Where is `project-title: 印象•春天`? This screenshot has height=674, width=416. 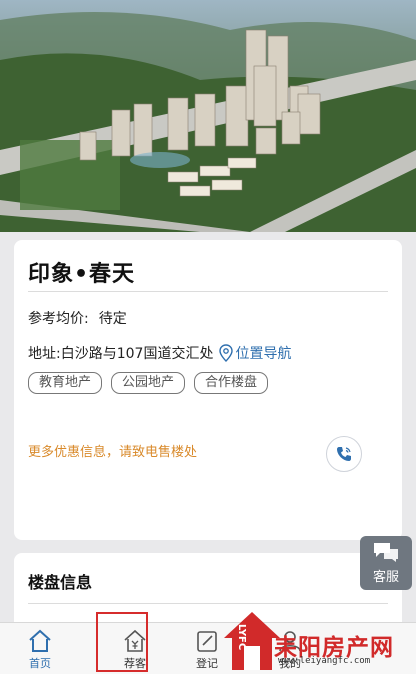 project-title: 印象•春天 is located at coordinates (82, 274).